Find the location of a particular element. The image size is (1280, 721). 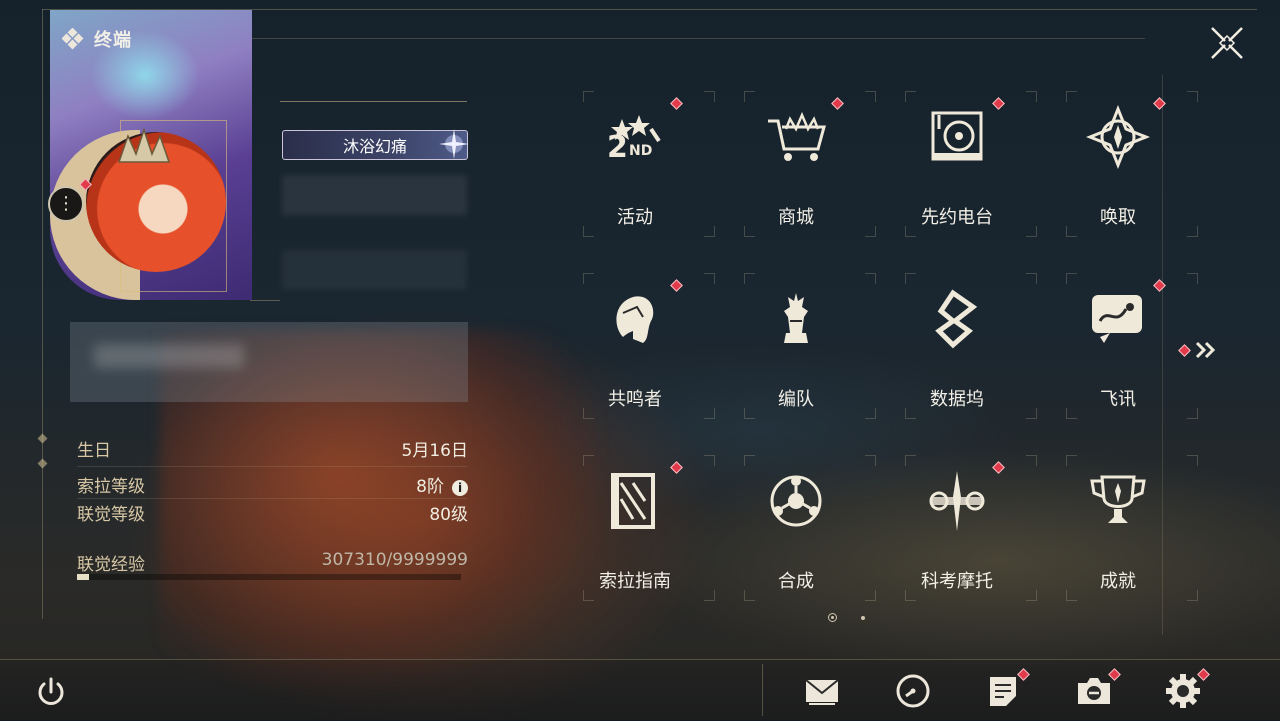

notice-button is located at coordinates (1007, 689).